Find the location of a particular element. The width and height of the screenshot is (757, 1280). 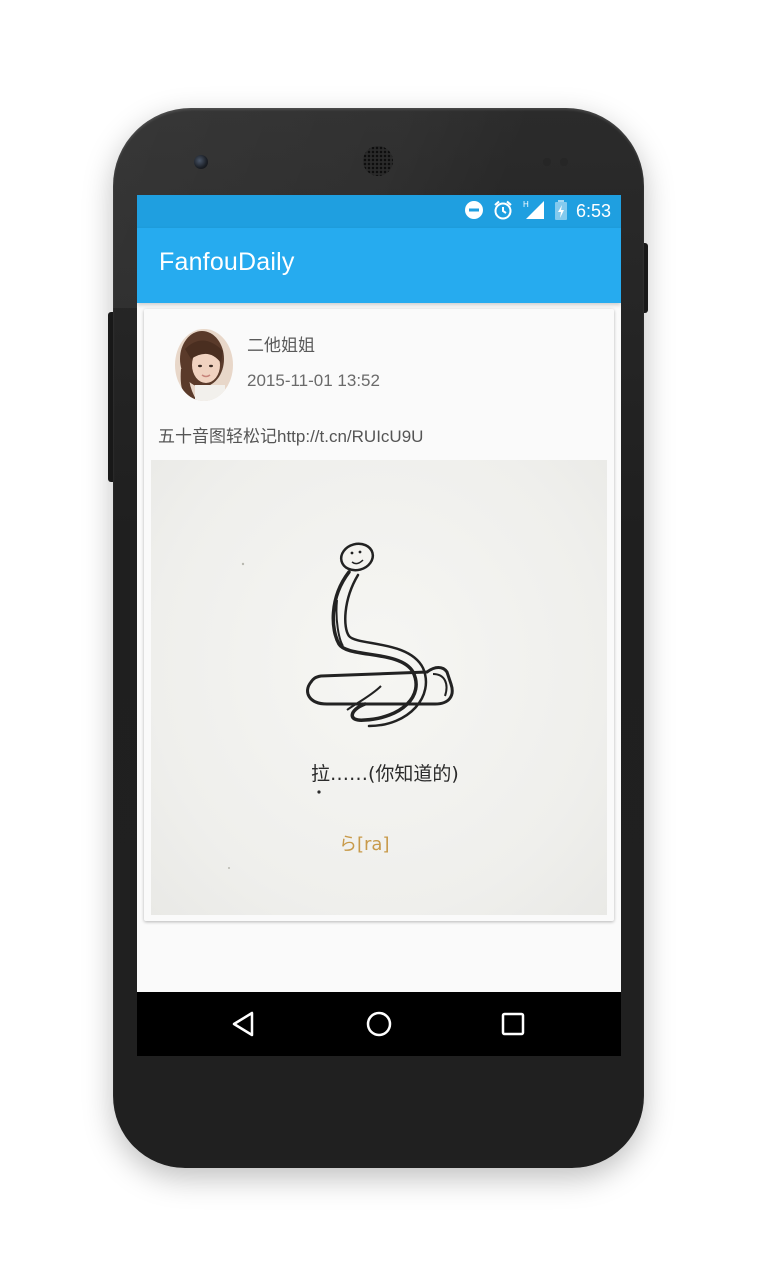

navigation-bar is located at coordinates (379, 1024).